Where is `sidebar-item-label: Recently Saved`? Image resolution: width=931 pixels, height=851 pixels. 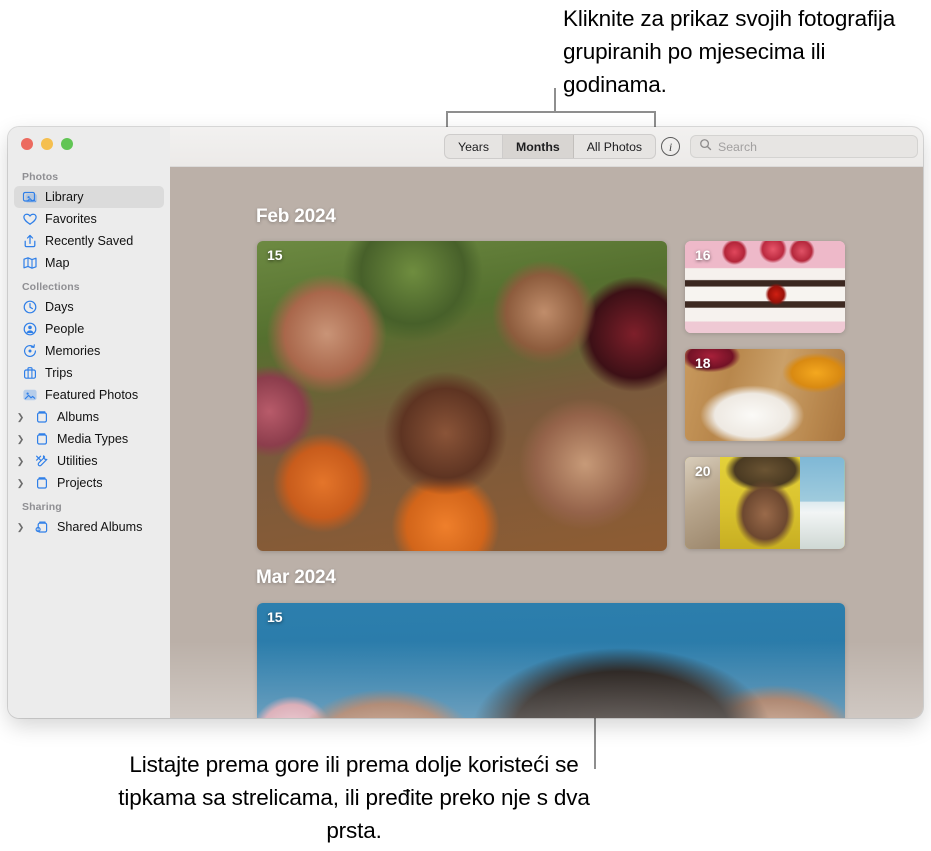 sidebar-item-label: Recently Saved is located at coordinates (89, 241).